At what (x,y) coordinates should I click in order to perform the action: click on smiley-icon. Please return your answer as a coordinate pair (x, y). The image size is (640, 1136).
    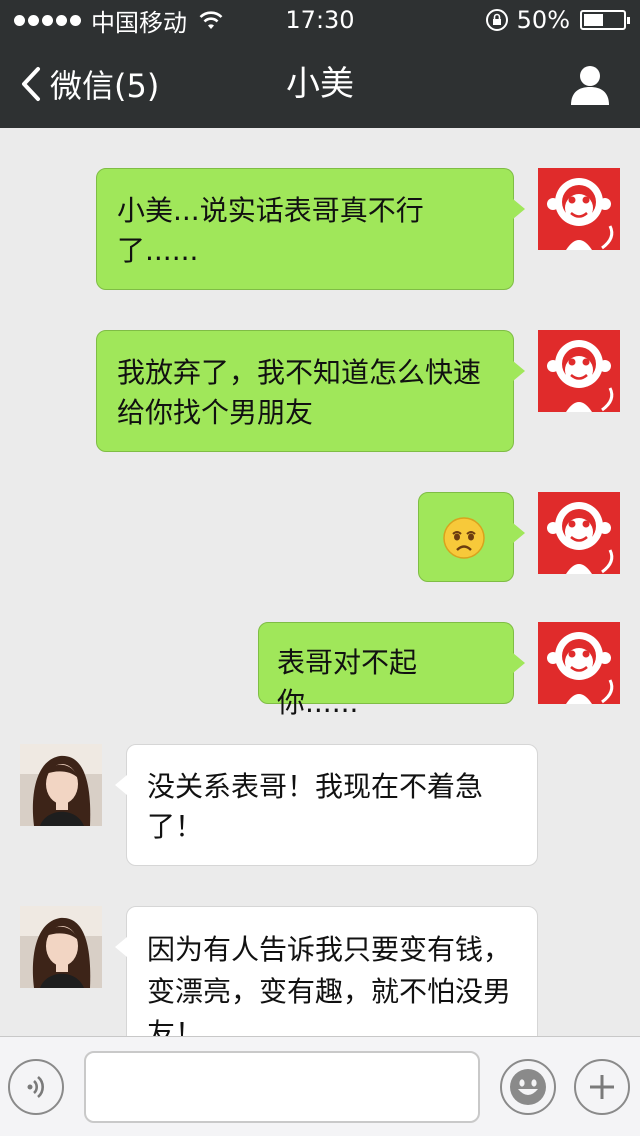
    Looking at the image, I should click on (528, 1087).